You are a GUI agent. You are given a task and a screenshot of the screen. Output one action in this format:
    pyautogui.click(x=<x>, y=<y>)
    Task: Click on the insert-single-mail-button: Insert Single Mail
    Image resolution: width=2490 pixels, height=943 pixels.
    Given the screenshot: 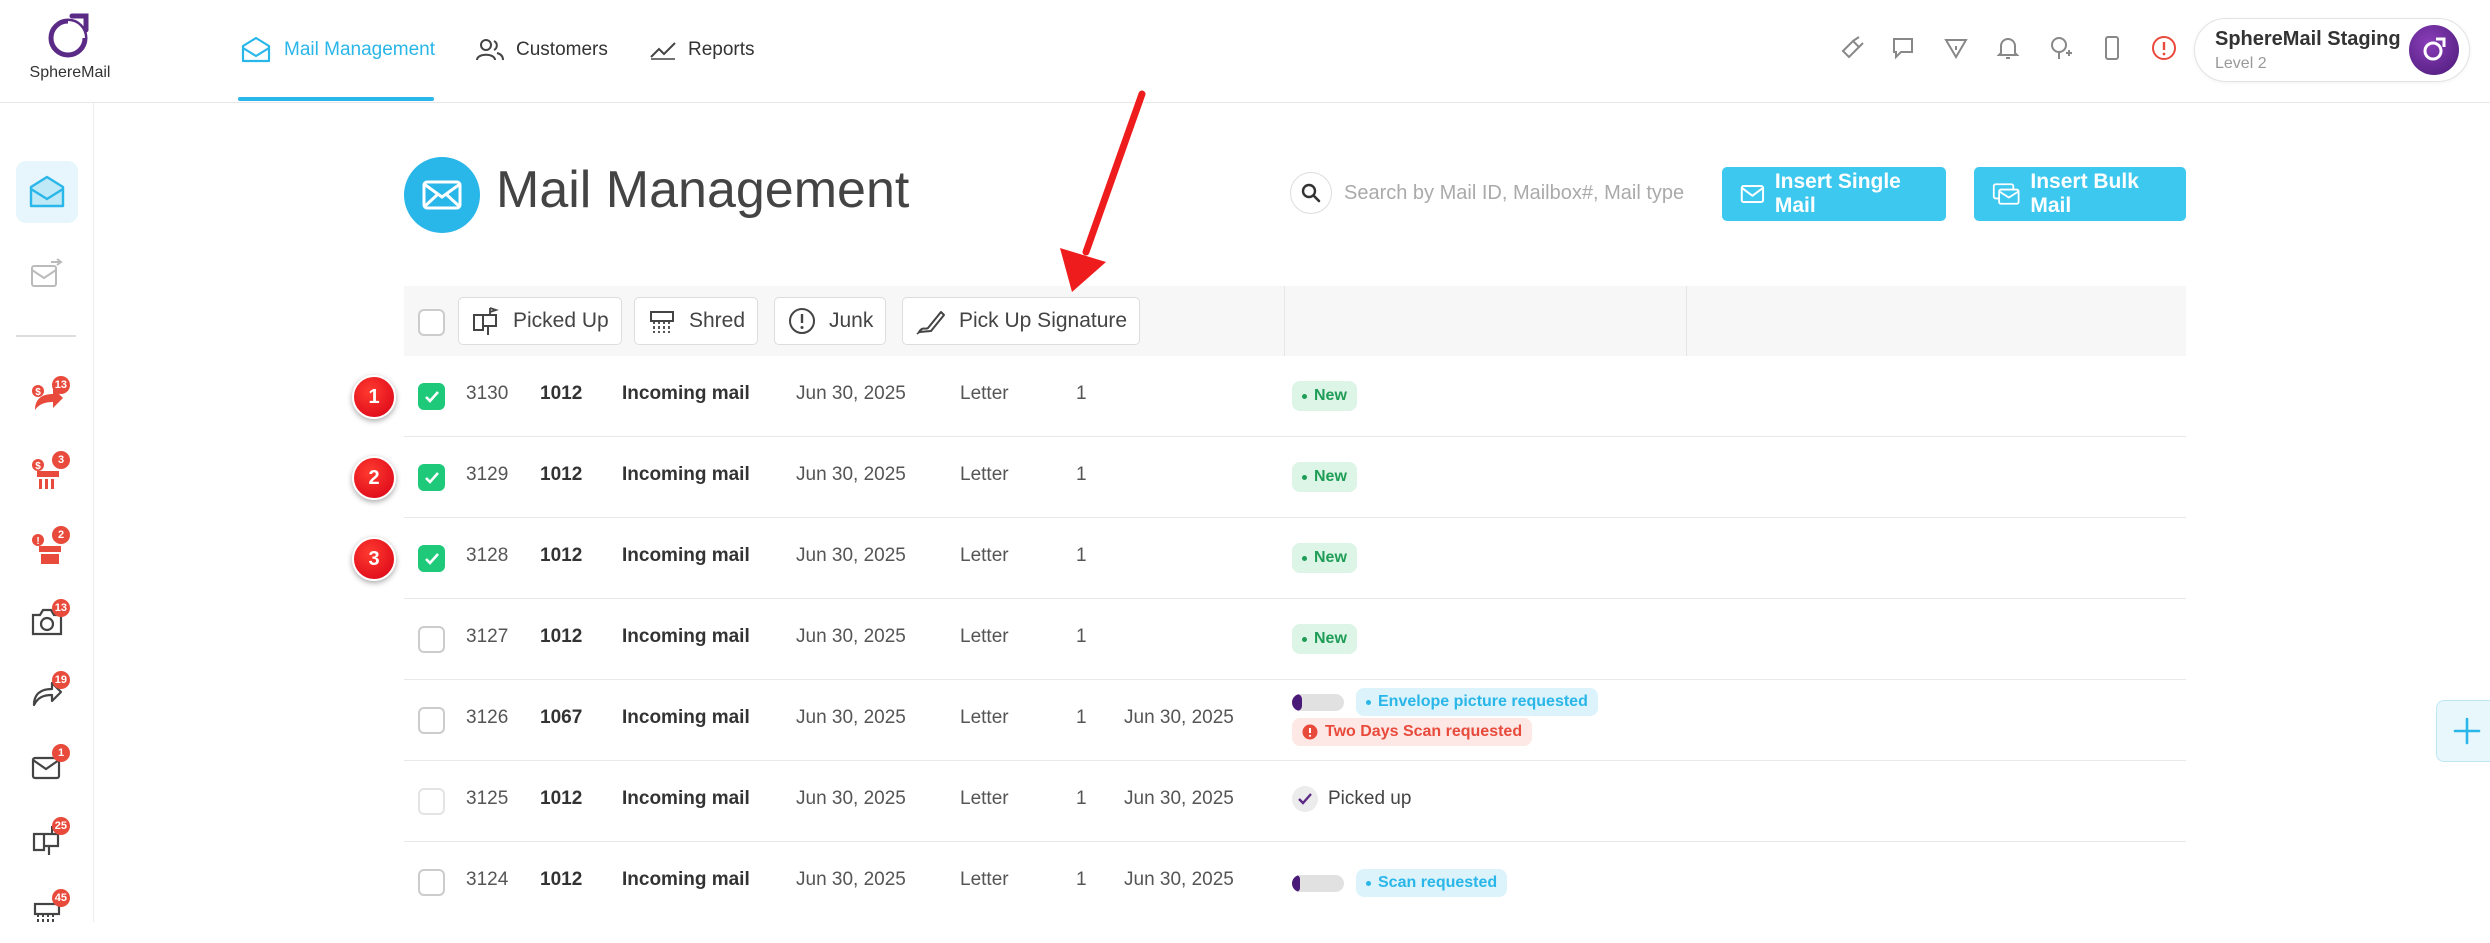 What is the action you would take?
    pyautogui.click(x=1834, y=194)
    